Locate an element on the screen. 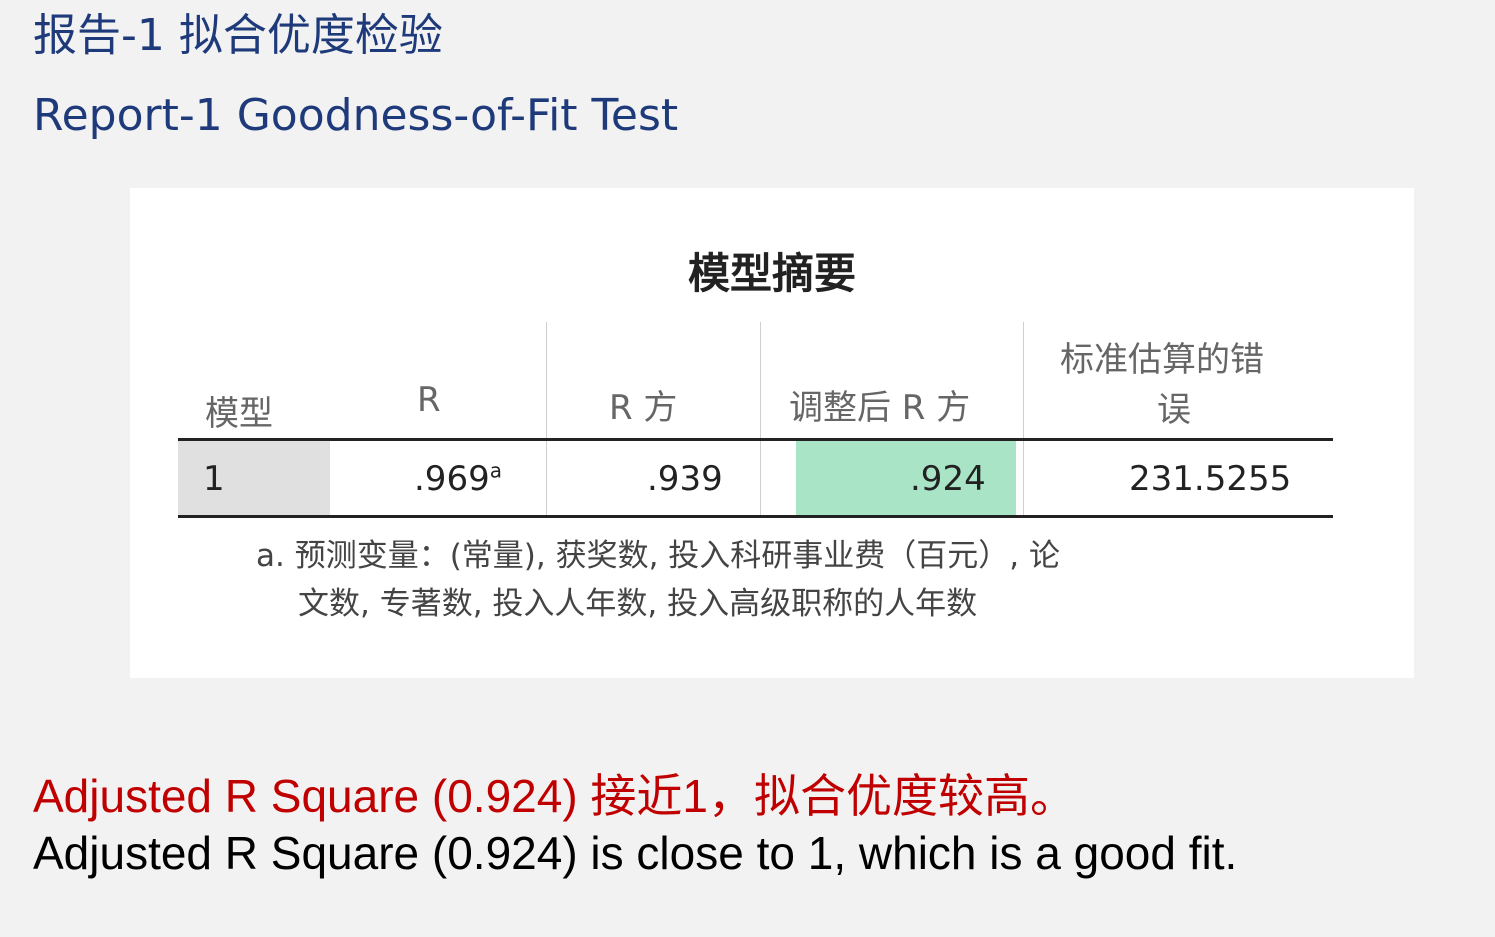  table-title: 模型摘要 is located at coordinates (771, 273).